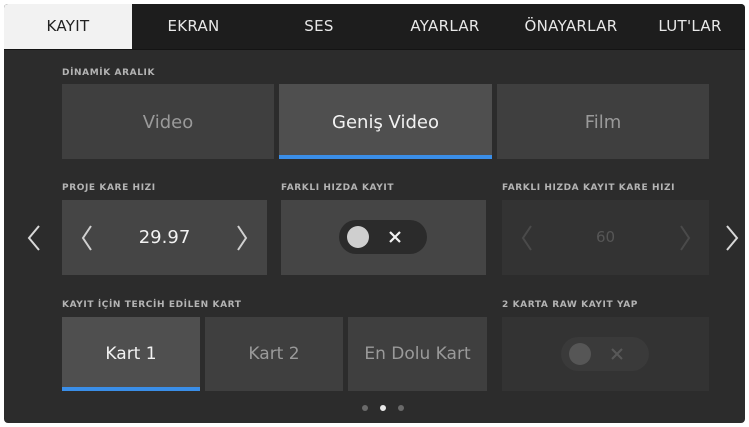  Describe the element at coordinates (685, 238) in the screenshot. I see `increase-off-speed-icon` at that location.